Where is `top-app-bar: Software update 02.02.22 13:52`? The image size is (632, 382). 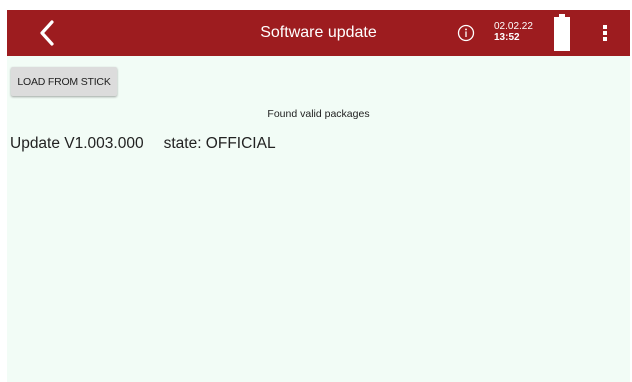
top-app-bar: Software update 02.02.22 13:52 is located at coordinates (318, 33).